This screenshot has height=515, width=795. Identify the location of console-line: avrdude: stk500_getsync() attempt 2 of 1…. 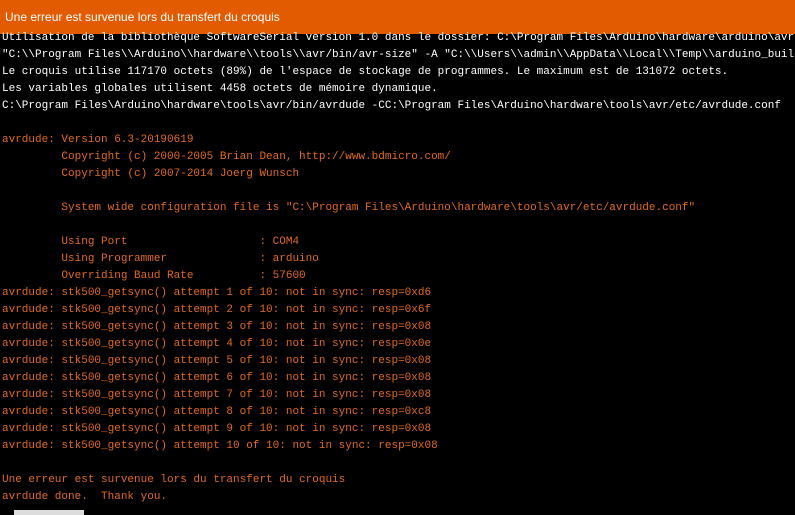
(217, 310).